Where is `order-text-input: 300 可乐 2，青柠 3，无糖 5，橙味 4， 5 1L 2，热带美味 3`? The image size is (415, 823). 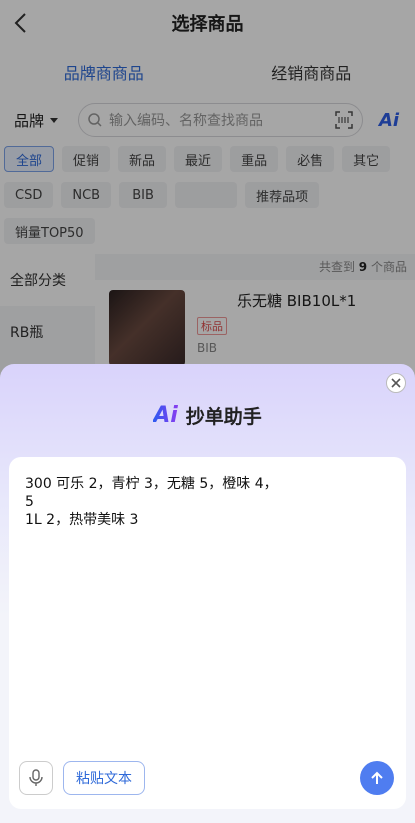
order-text-input: 300 可乐 2，青柠 3，无糖 5，橙味 4， 5 1L 2，热带美味 3 is located at coordinates (203, 502).